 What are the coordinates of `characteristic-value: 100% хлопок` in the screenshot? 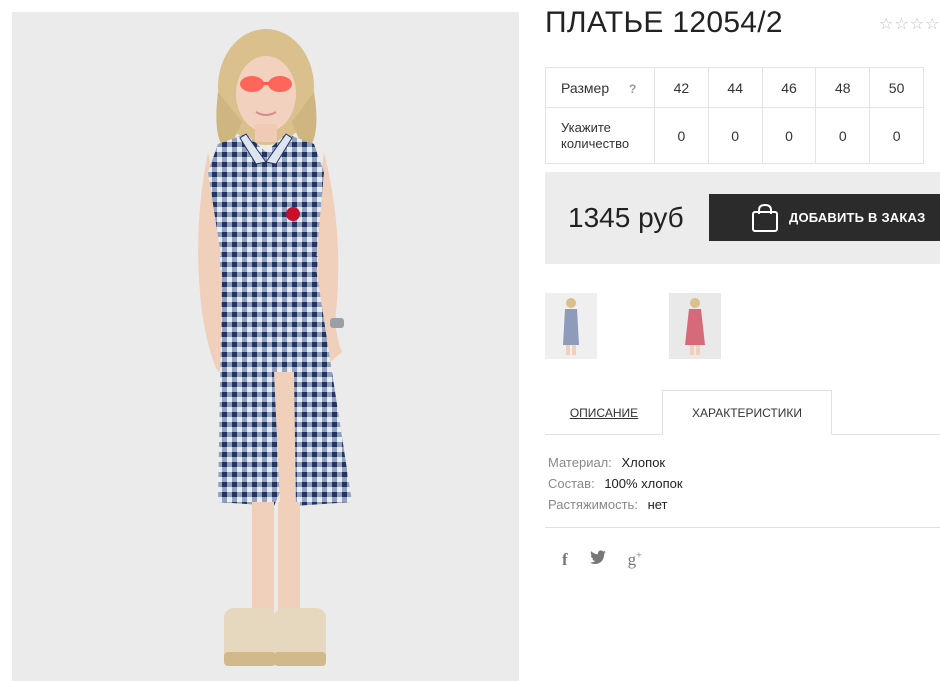 It's located at (643, 483).